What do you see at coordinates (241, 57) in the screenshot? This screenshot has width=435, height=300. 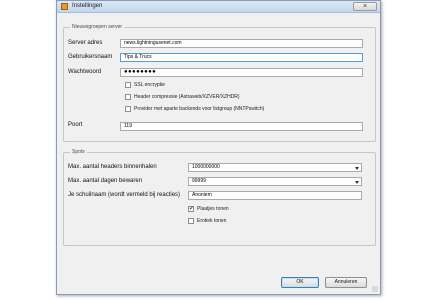 I see `username-input: Tips & Trucs` at bounding box center [241, 57].